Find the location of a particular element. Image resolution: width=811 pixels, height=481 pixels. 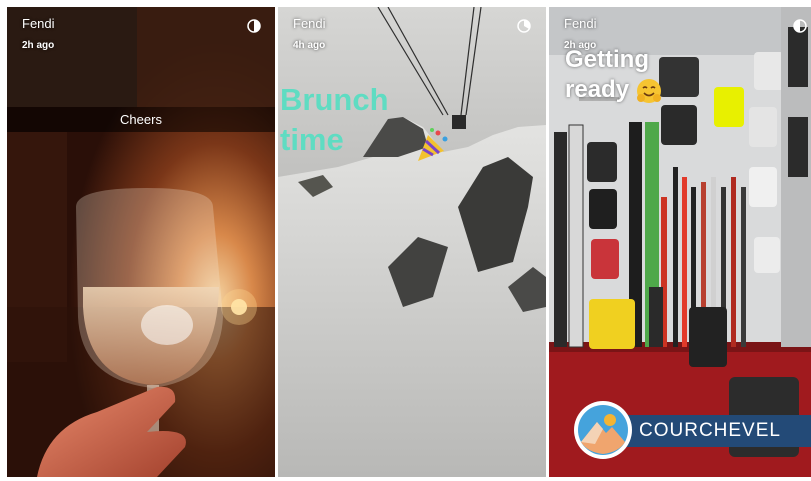

courchevel-geofilter: COURCHEVEL is located at coordinates (692, 430).